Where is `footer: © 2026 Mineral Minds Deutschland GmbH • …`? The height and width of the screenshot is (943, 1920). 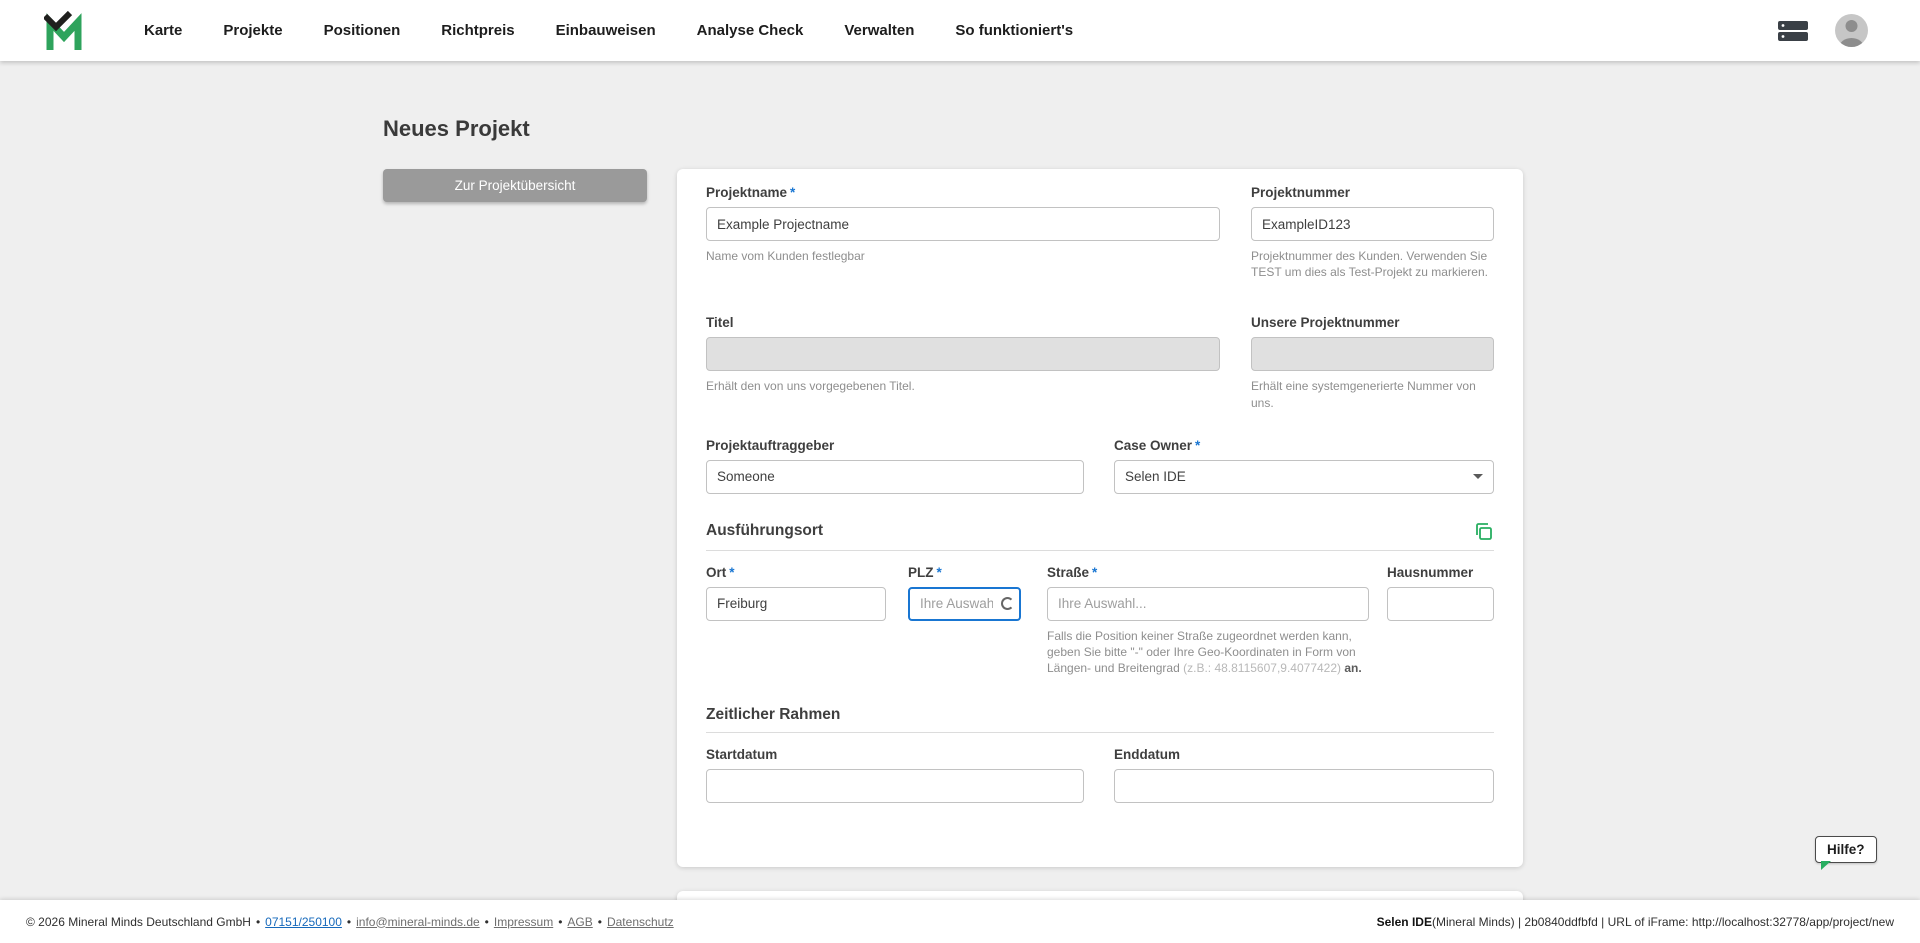
footer: © 2026 Mineral Minds Deutschland GmbH • … is located at coordinates (960, 921).